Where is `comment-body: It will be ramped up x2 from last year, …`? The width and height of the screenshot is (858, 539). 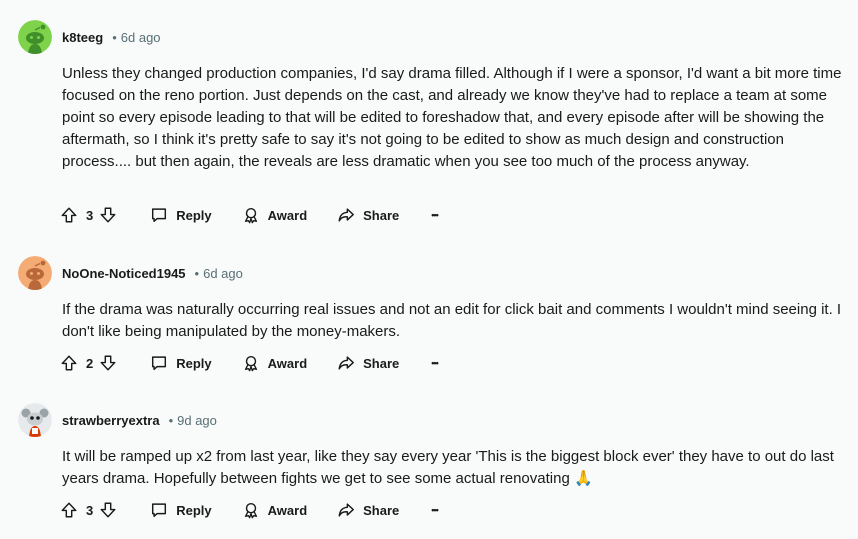 comment-body: It will be ramped up x2 from last year, … is located at coordinates (448, 467).